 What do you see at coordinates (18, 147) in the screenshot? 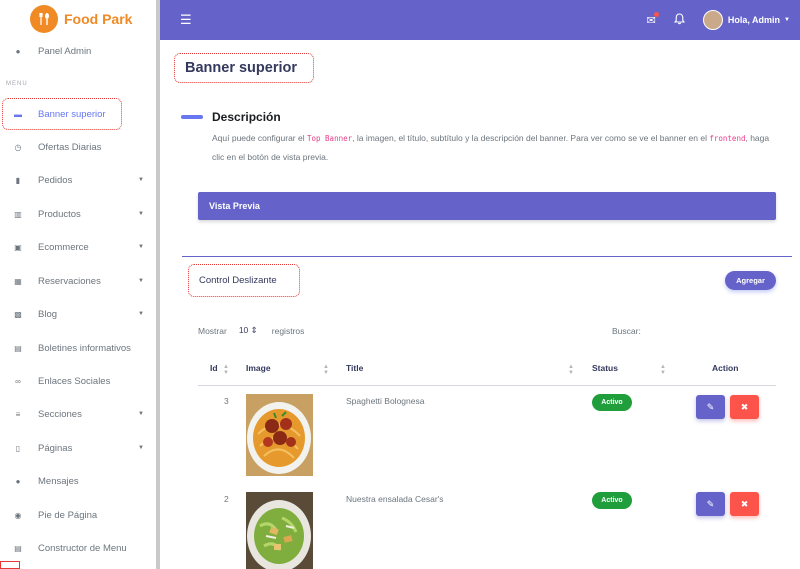
I see `clock-icon: ◷` at bounding box center [18, 147].